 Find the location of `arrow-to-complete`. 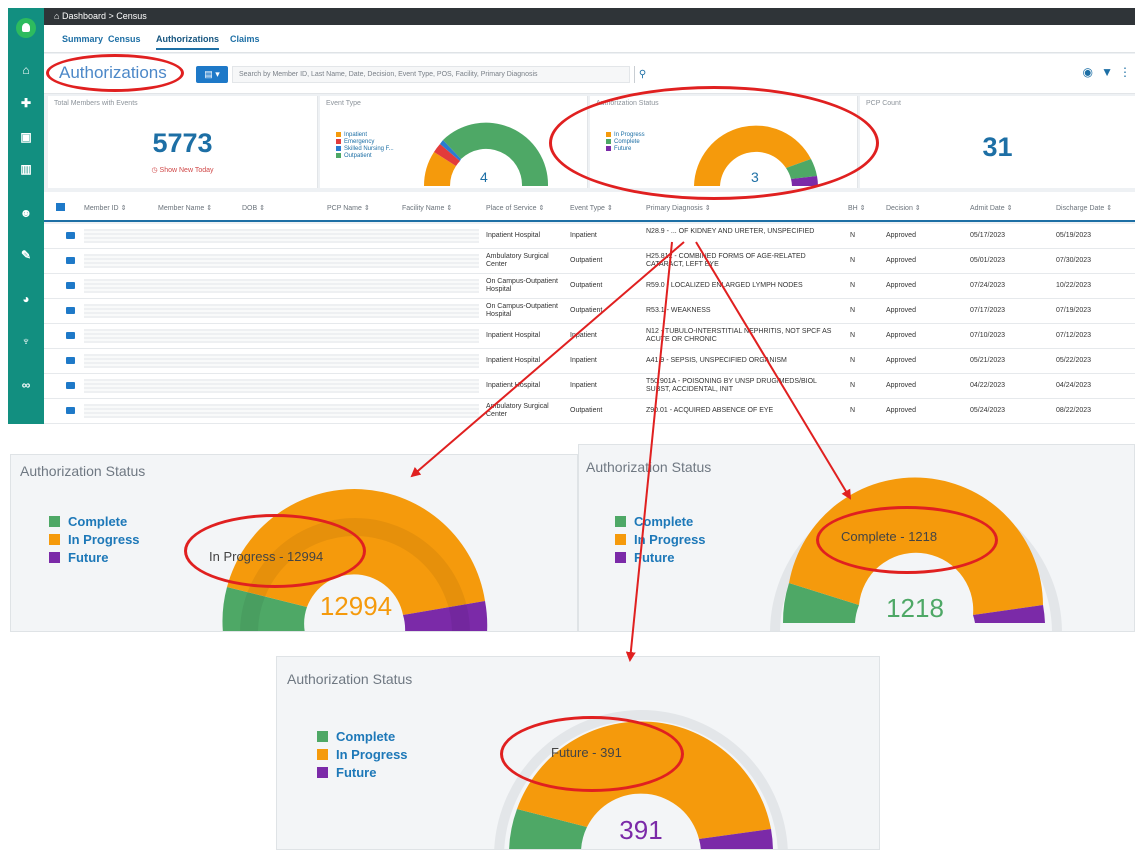

arrow-to-complete is located at coordinates (773, 370).